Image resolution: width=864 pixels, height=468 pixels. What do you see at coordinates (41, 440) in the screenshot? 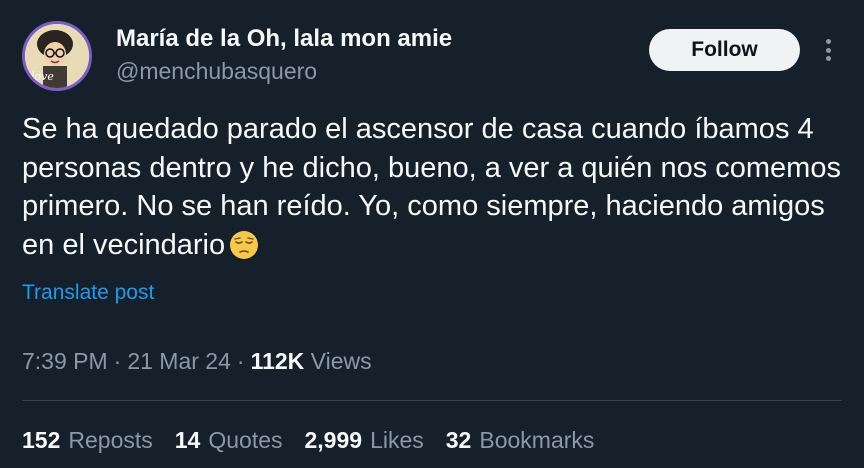
I see `stat-count: 152` at bounding box center [41, 440].